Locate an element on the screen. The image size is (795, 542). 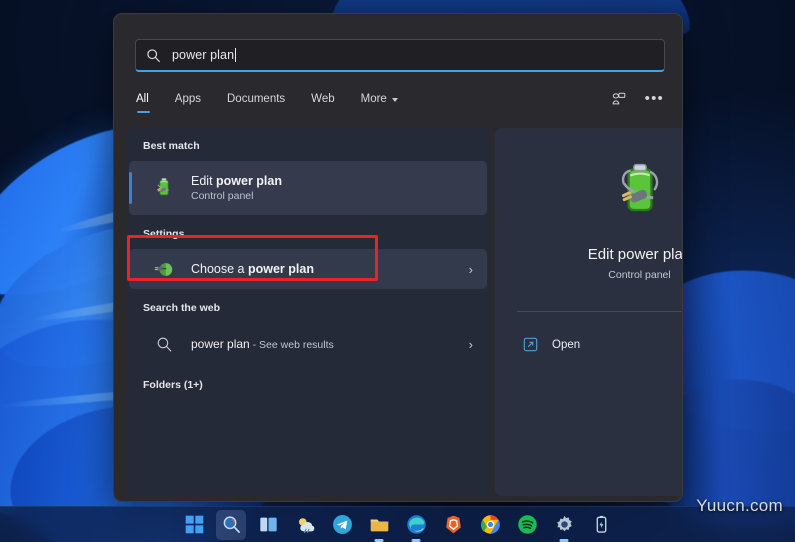
battery-app-button is located at coordinates (601, 525).